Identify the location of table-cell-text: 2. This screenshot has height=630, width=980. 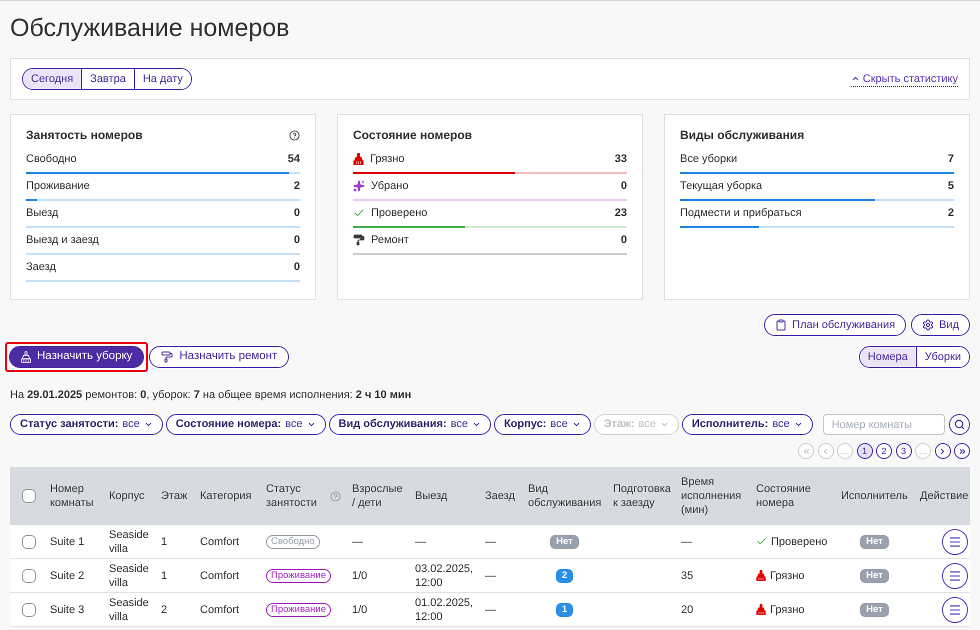
(164, 610).